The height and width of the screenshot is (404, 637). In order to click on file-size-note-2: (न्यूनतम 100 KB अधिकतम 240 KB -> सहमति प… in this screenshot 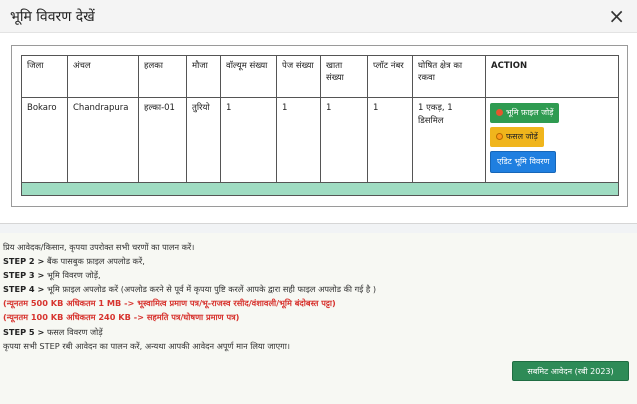, I will do `click(121, 317)`.